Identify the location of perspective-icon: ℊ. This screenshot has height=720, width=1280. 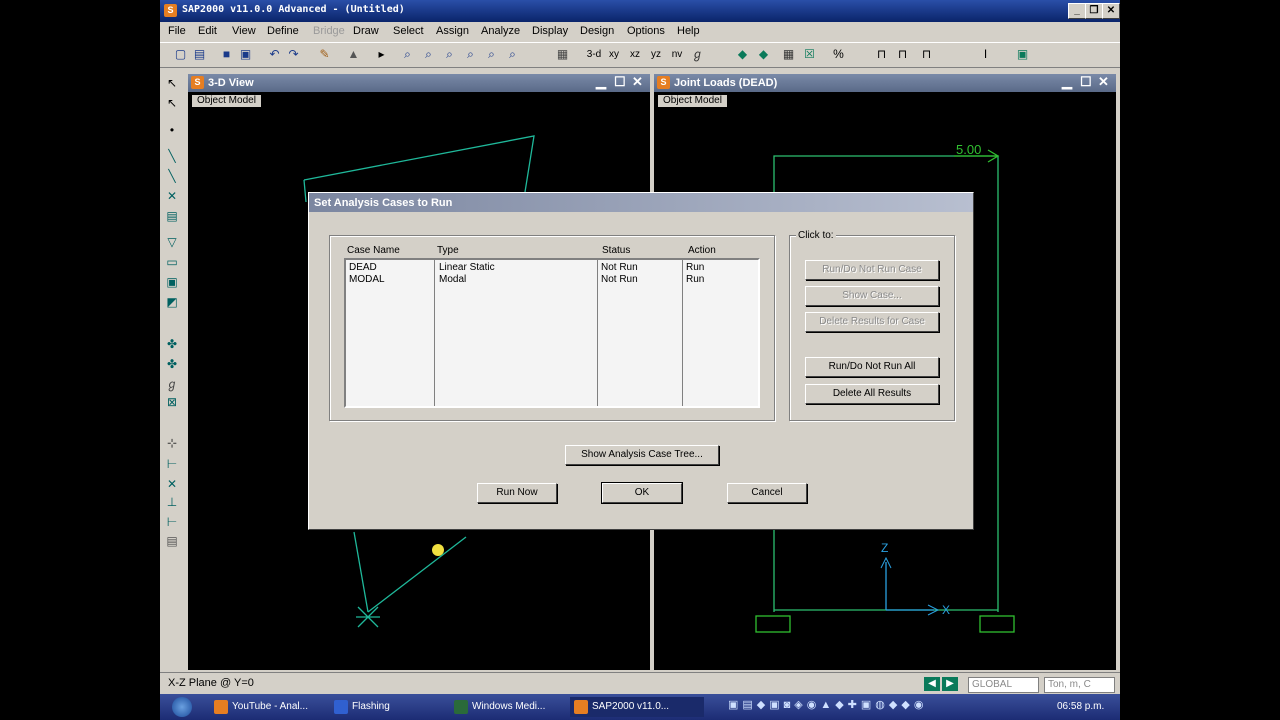
(697, 54).